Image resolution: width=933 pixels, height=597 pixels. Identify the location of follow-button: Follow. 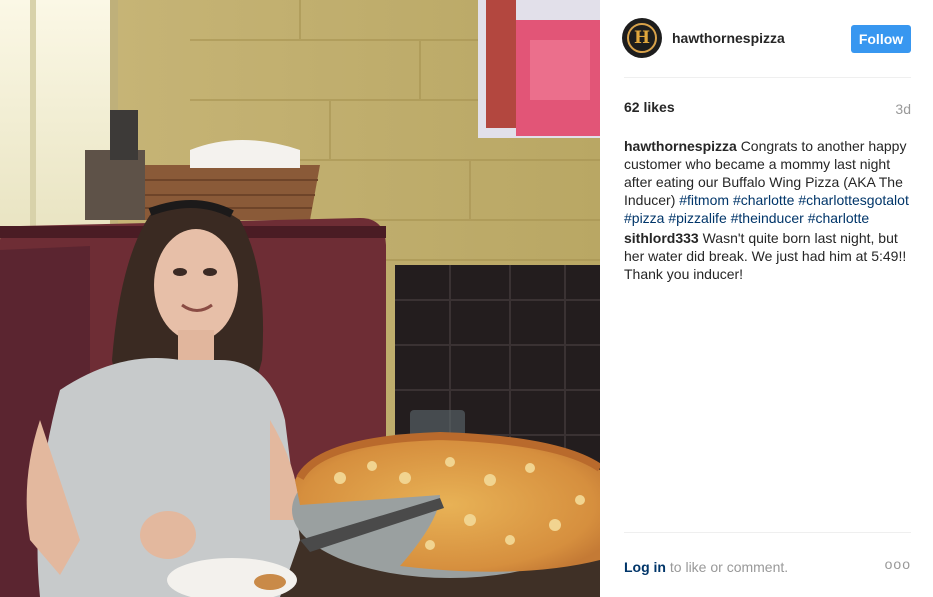
(881, 39).